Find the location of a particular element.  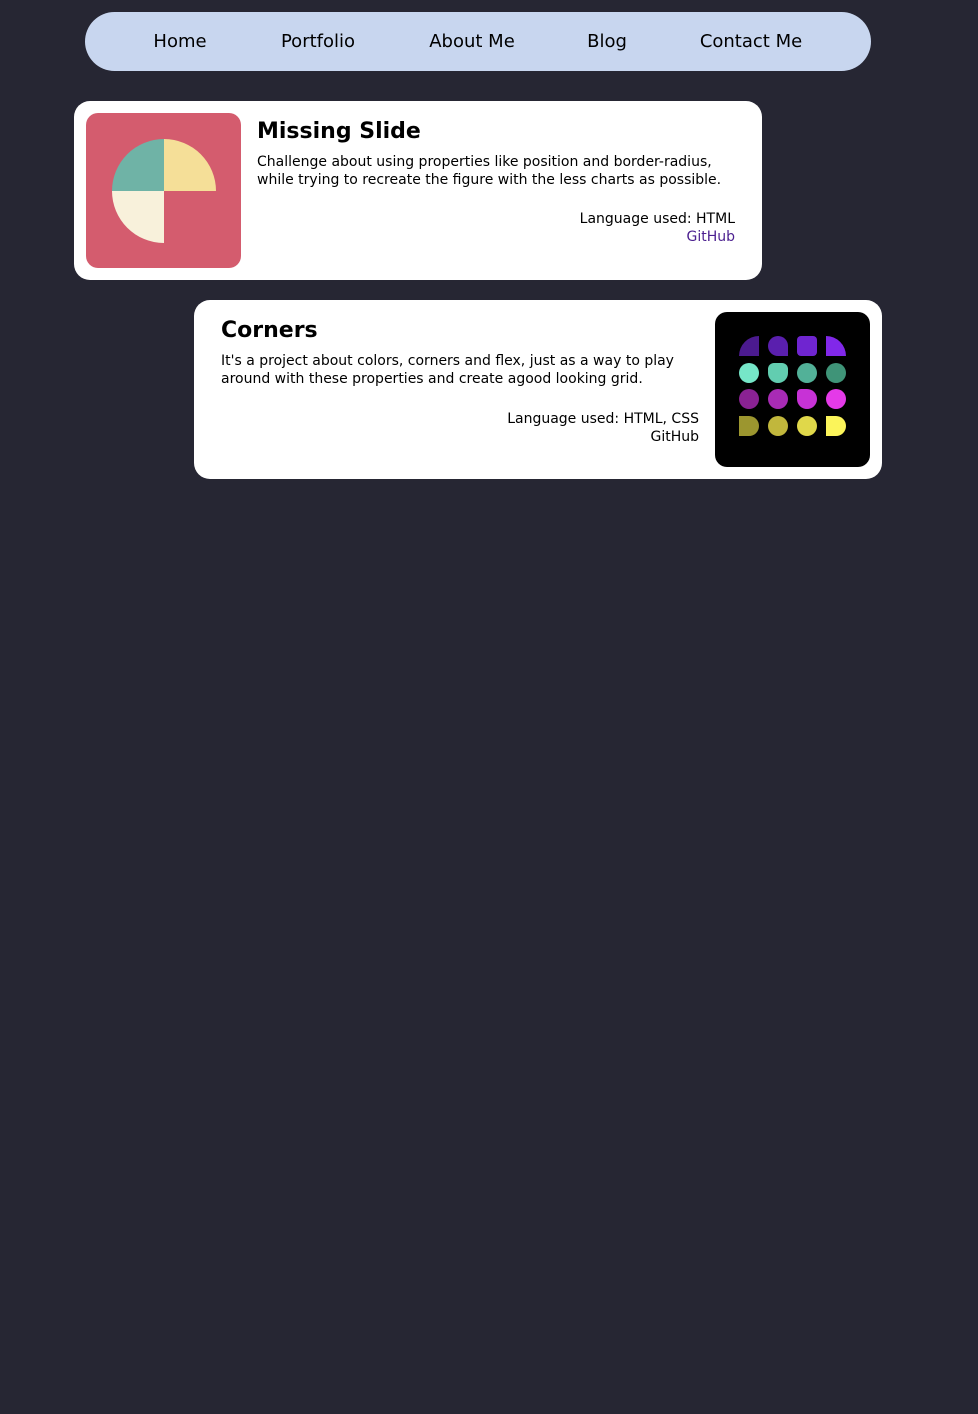

nav-link-portfolio: Portfolio is located at coordinates (318, 41).